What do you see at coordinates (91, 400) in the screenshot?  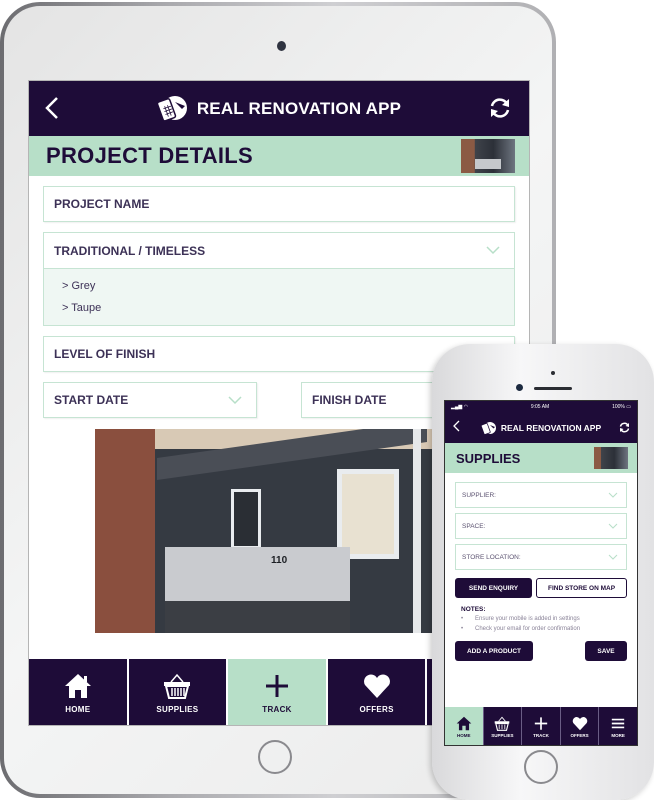 I see `start-date-label: START DATE` at bounding box center [91, 400].